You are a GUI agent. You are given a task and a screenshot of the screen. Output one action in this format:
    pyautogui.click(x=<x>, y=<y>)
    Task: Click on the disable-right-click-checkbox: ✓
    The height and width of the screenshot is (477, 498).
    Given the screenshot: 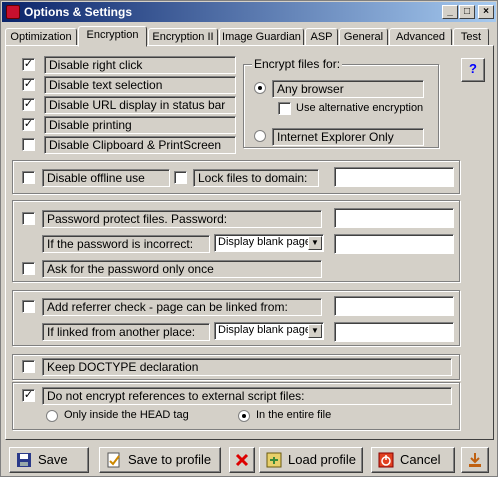 What is the action you would take?
    pyautogui.click(x=28, y=64)
    